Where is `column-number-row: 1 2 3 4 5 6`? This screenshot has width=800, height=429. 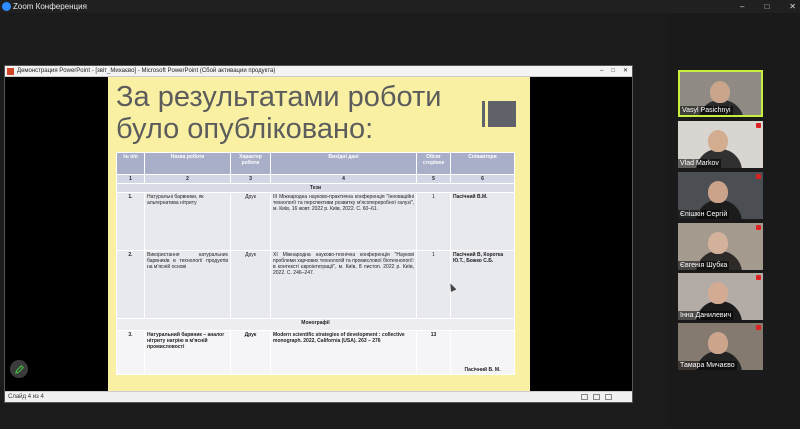
column-number-row: 1 2 3 4 5 6 is located at coordinates (315, 179).